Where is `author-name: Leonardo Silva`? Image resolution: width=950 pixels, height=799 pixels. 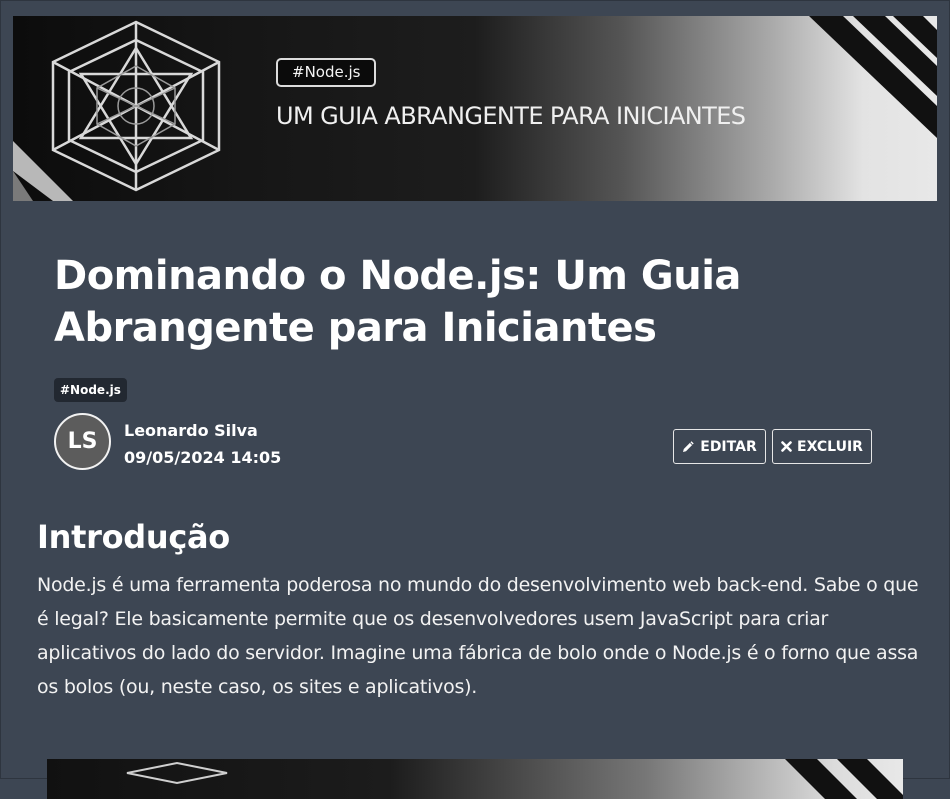 author-name: Leonardo Silva is located at coordinates (191, 430).